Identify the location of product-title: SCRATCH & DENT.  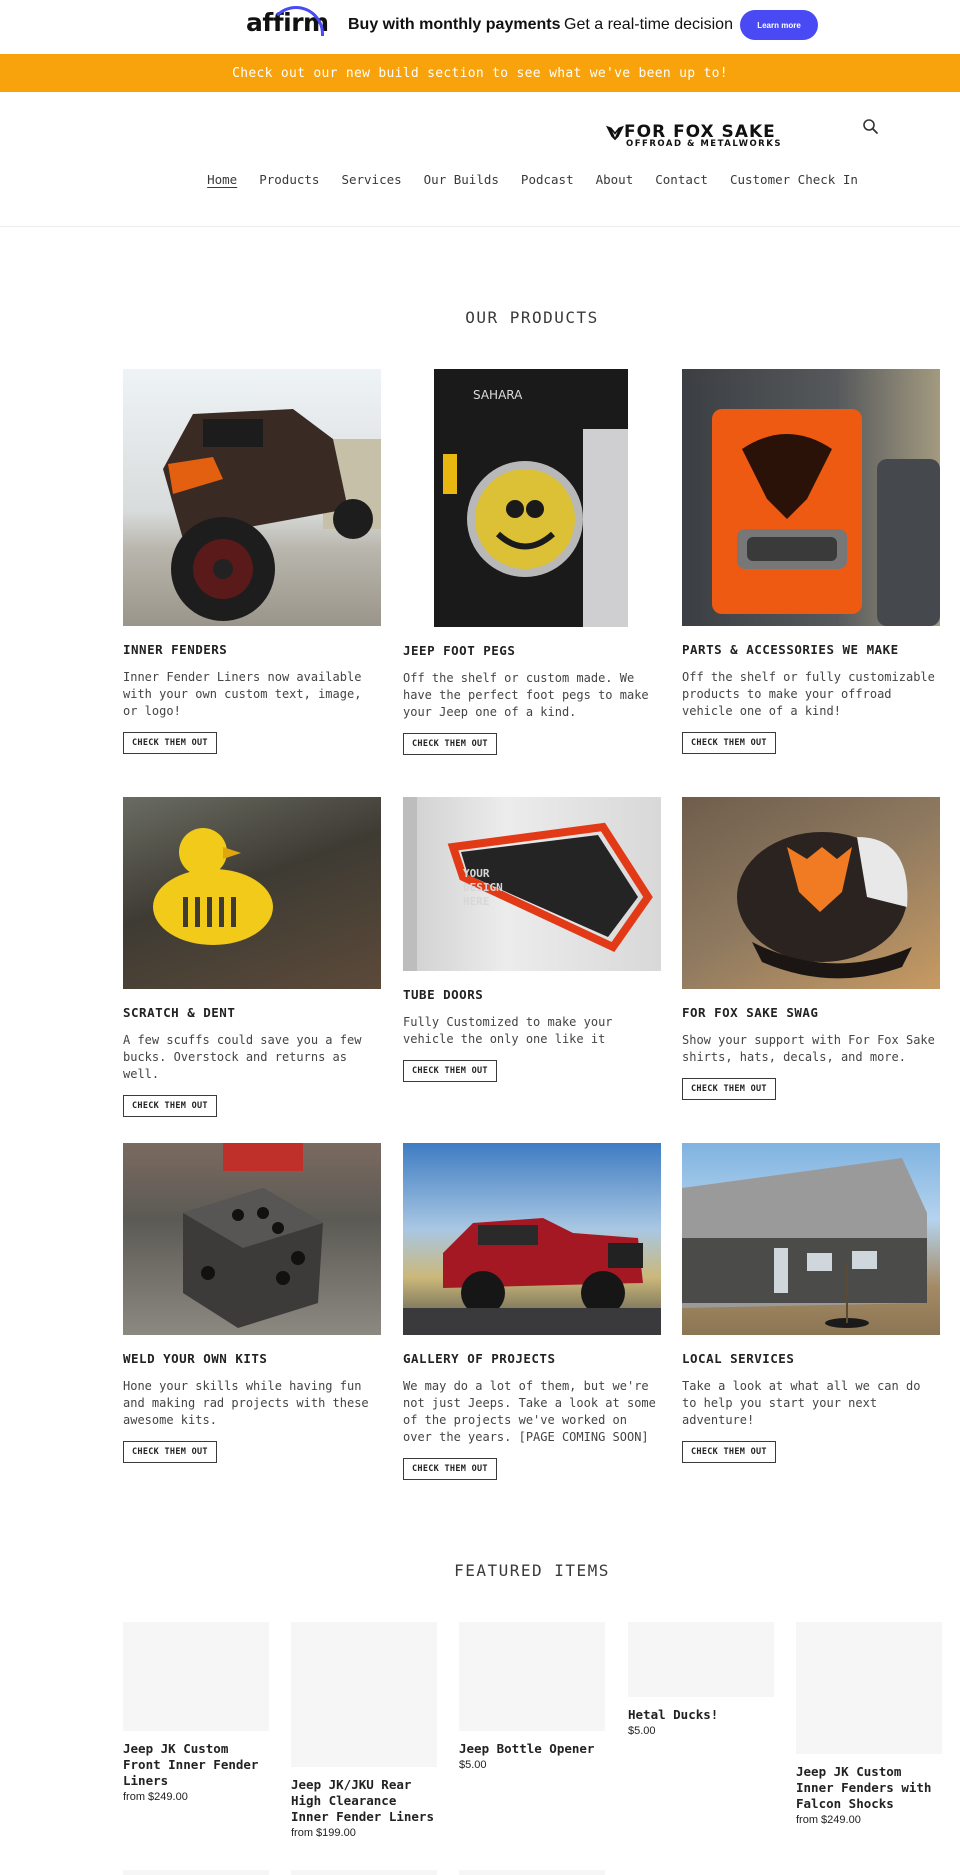
(179, 1012).